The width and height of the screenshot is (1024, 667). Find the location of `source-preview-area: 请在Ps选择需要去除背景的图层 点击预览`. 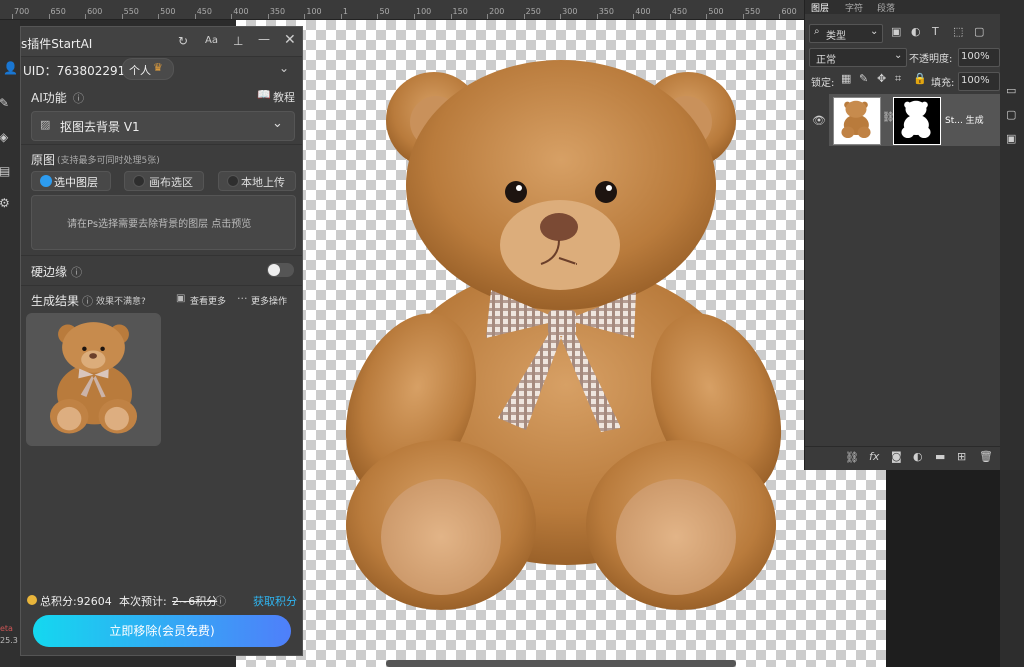

source-preview-area: 请在Ps选择需要去除背景的图层 点击预览 is located at coordinates (163, 222).